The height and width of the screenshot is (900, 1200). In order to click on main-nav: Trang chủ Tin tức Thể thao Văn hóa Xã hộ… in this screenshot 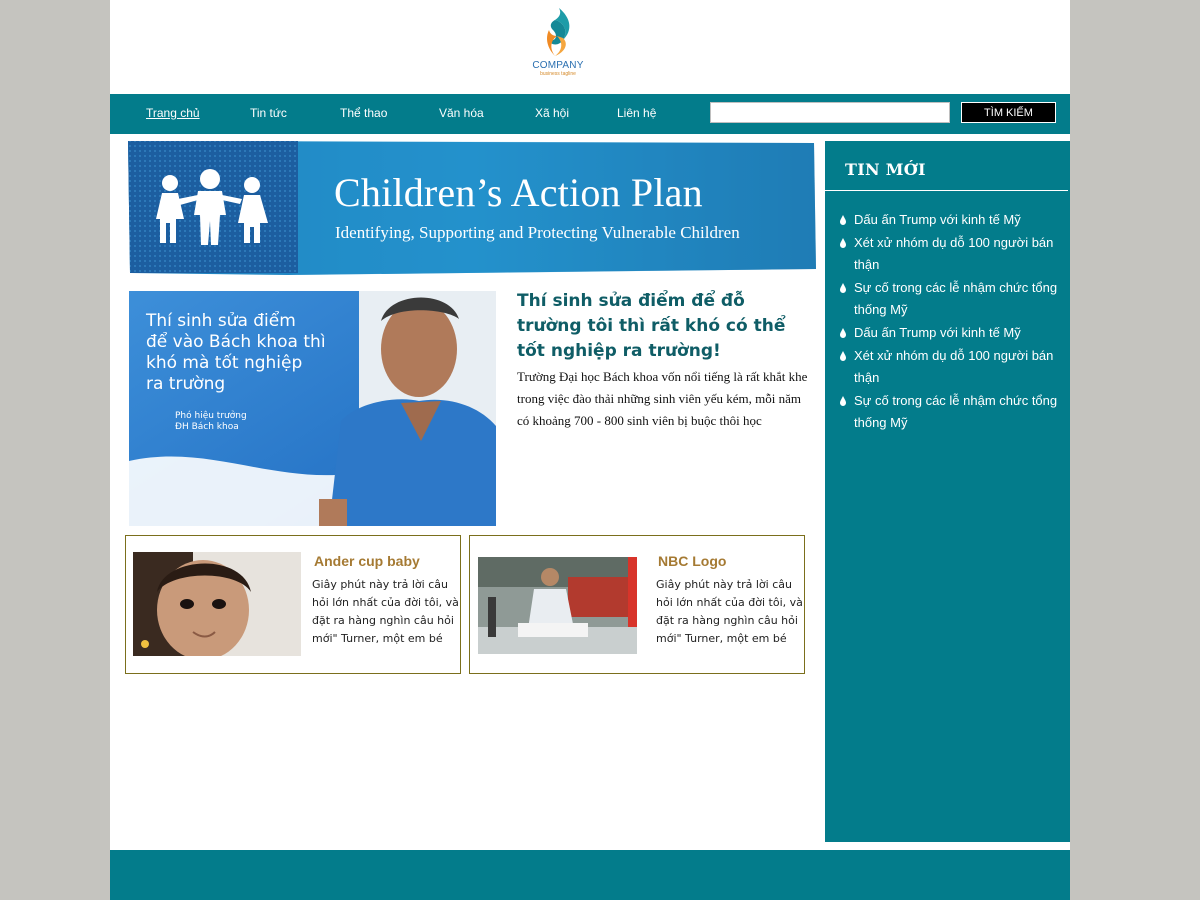, I will do `click(590, 114)`.